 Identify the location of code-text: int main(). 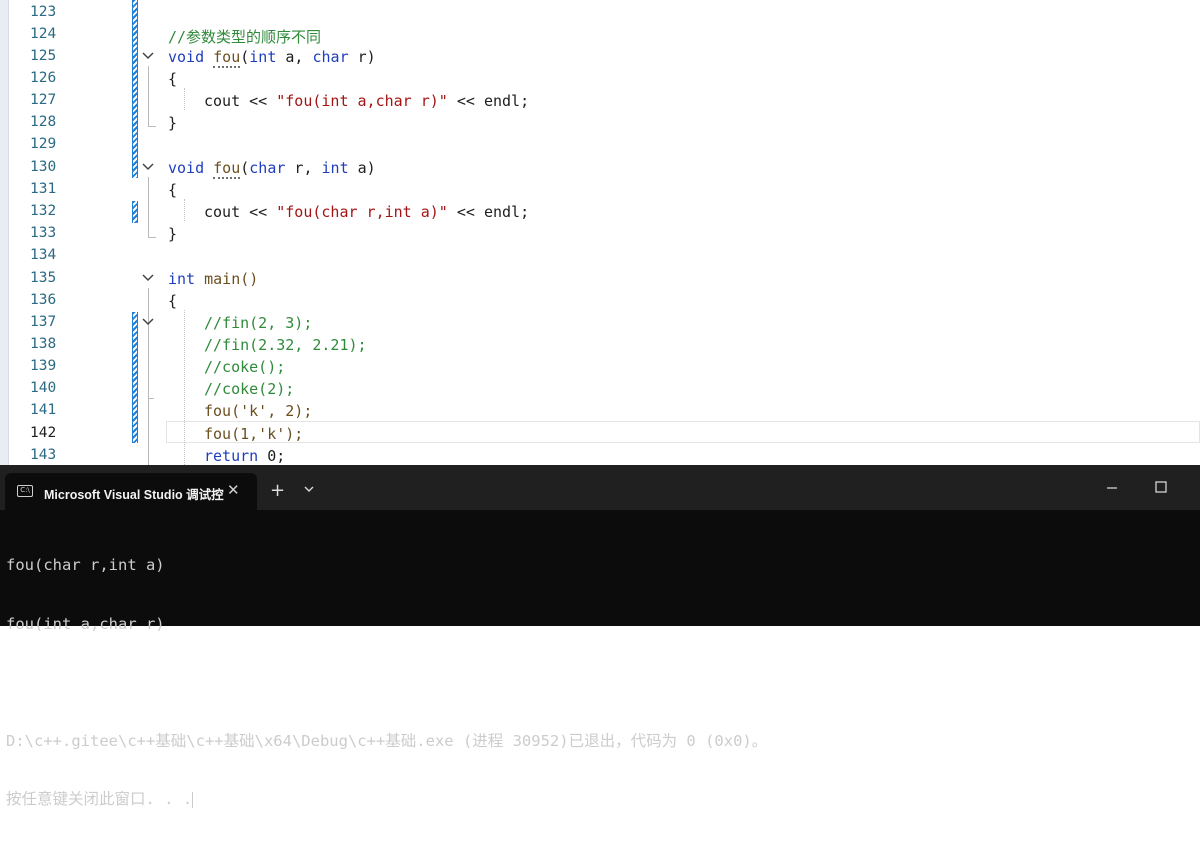
(213, 279).